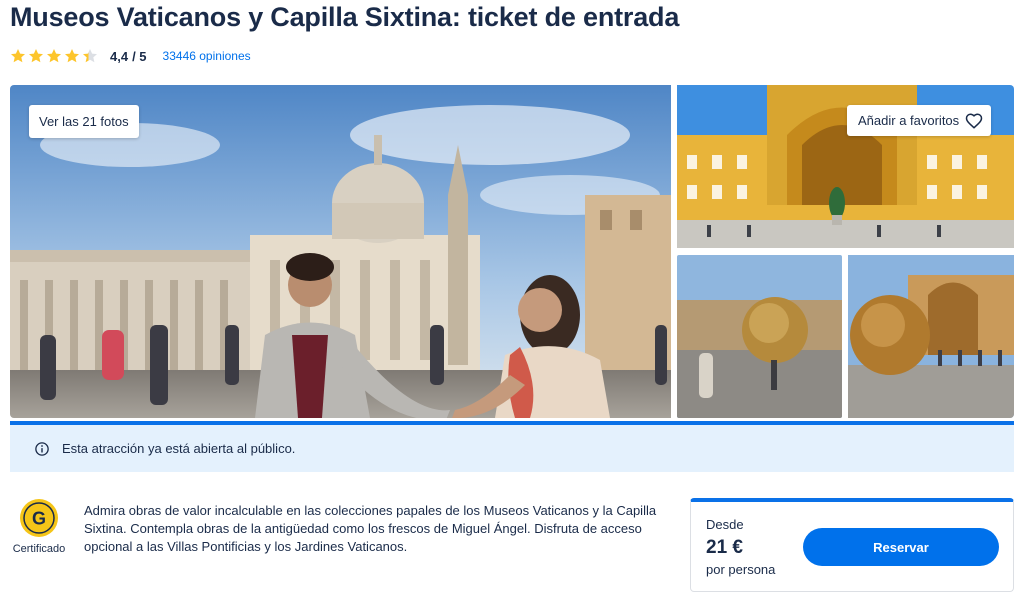  What do you see at coordinates (741, 569) in the screenshot?
I see `price-per-person: por persona` at bounding box center [741, 569].